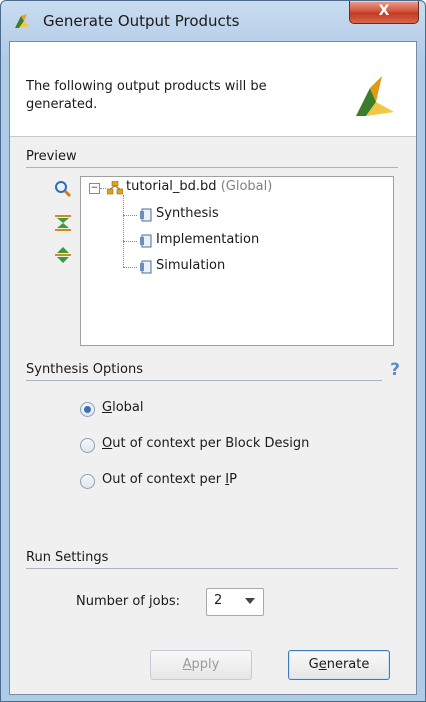  What do you see at coordinates (190, 265) in the screenshot?
I see `tree-item-simulation: Simulation` at bounding box center [190, 265].